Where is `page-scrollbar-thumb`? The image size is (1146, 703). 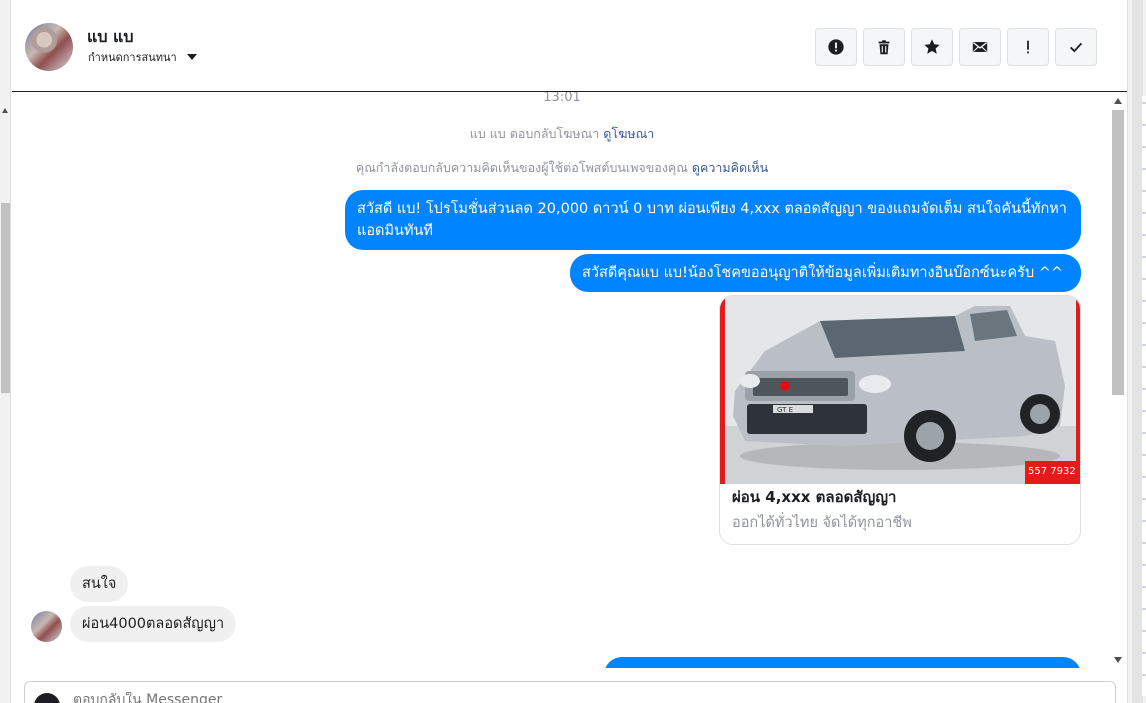 page-scrollbar-thumb is located at coordinates (5, 298).